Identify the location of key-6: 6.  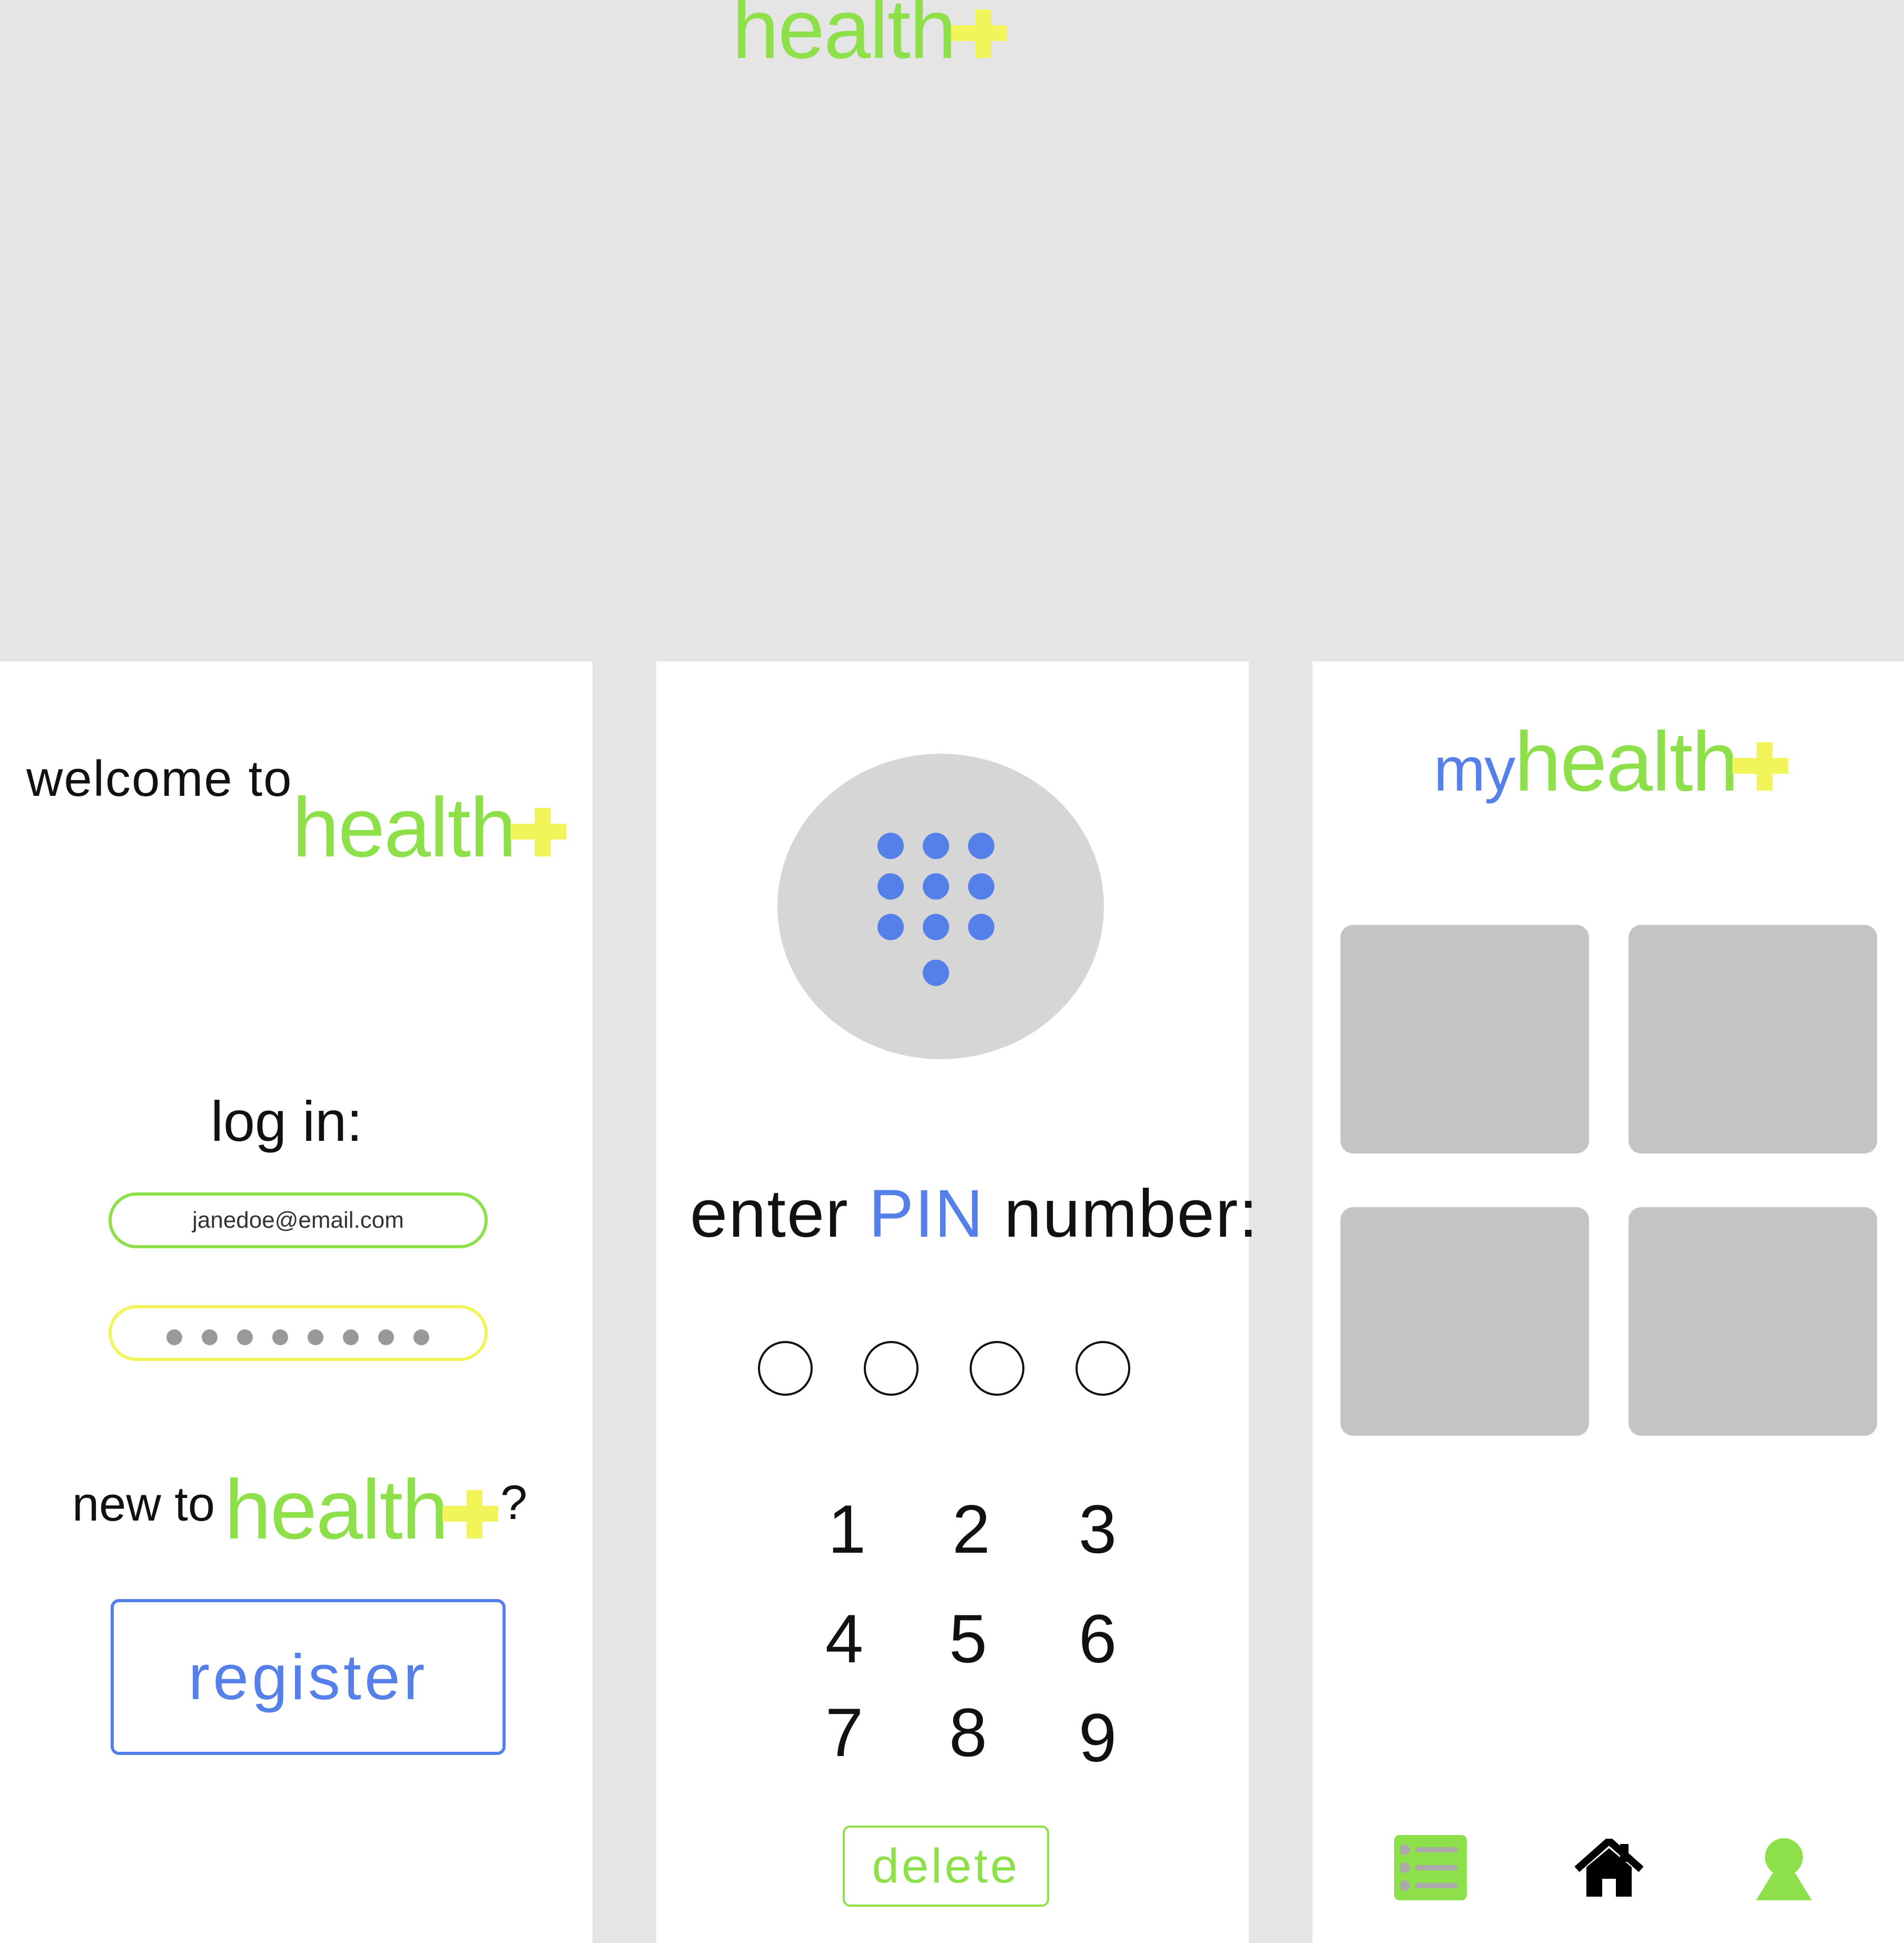
(1097, 1638).